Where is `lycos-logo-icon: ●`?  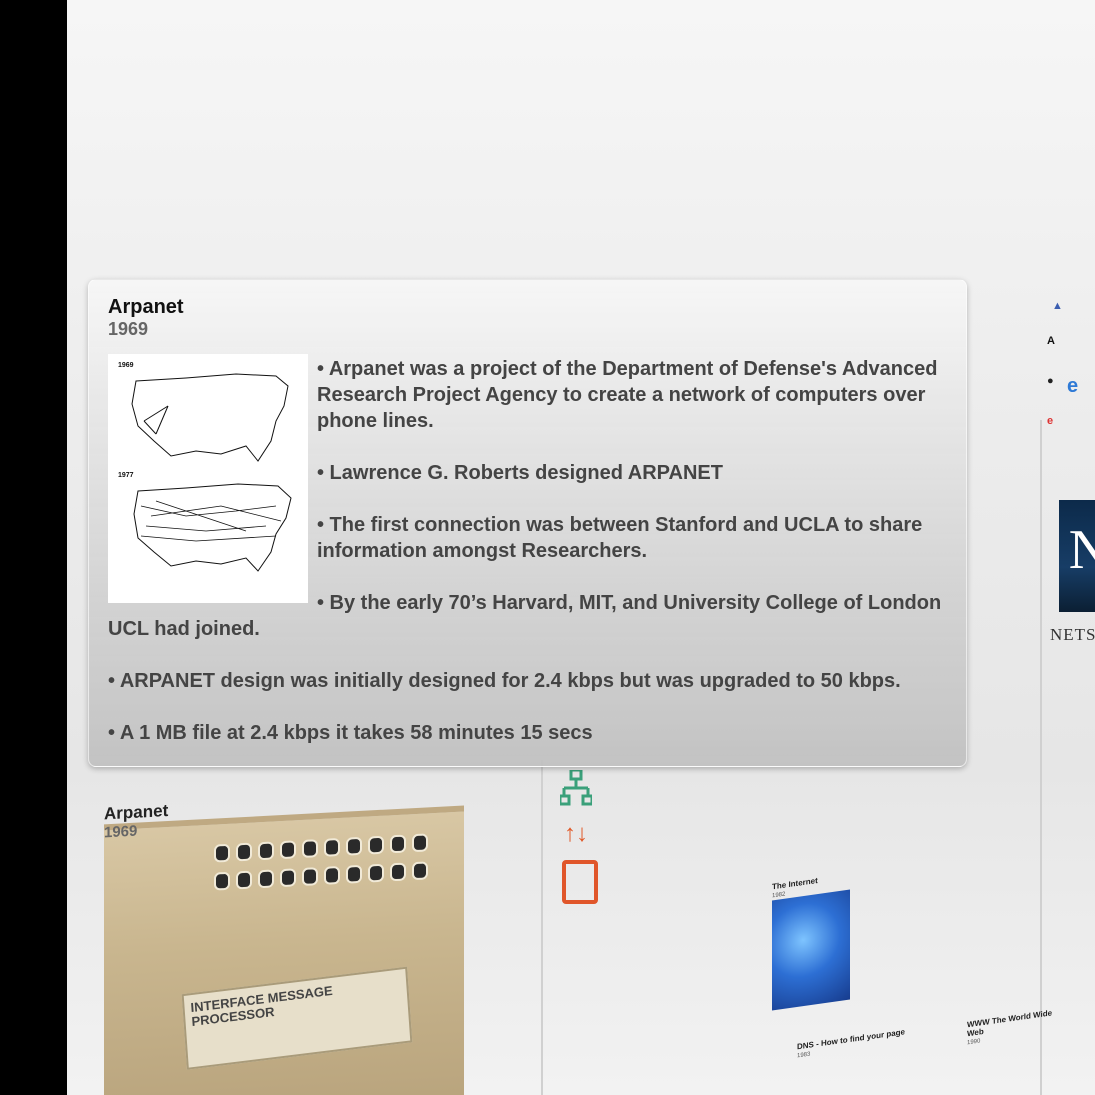
lycos-logo-icon: ● is located at coordinates (1050, 381).